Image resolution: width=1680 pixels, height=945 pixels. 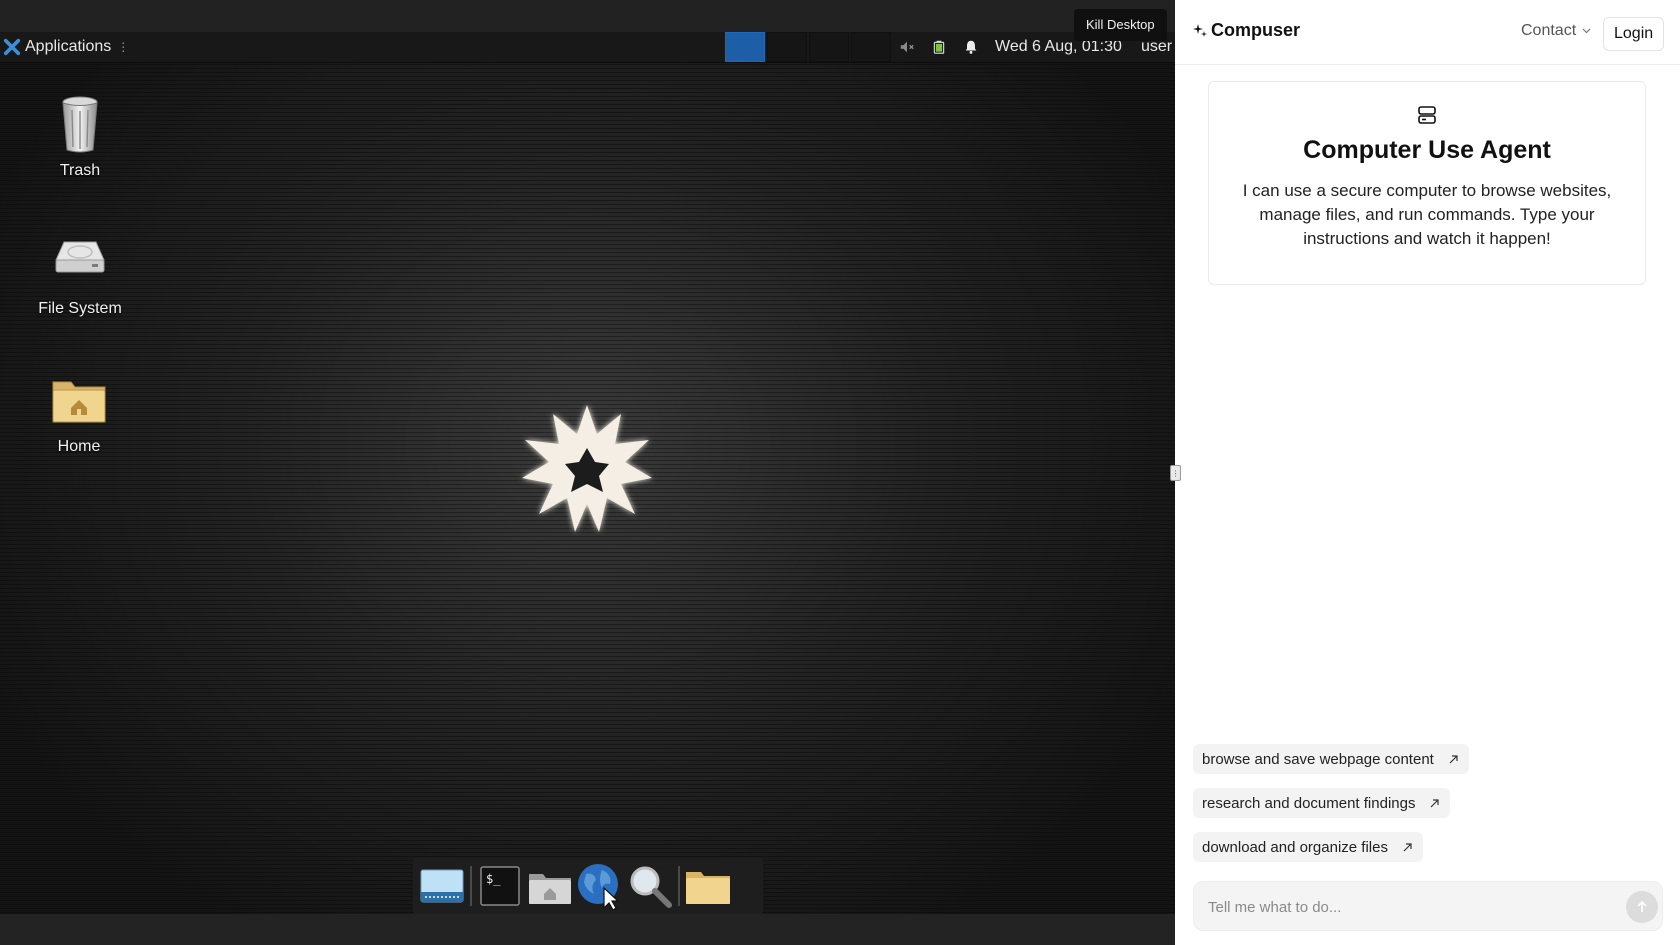 What do you see at coordinates (80, 170) in the screenshot?
I see `desktop-icon-label: Trash` at bounding box center [80, 170].